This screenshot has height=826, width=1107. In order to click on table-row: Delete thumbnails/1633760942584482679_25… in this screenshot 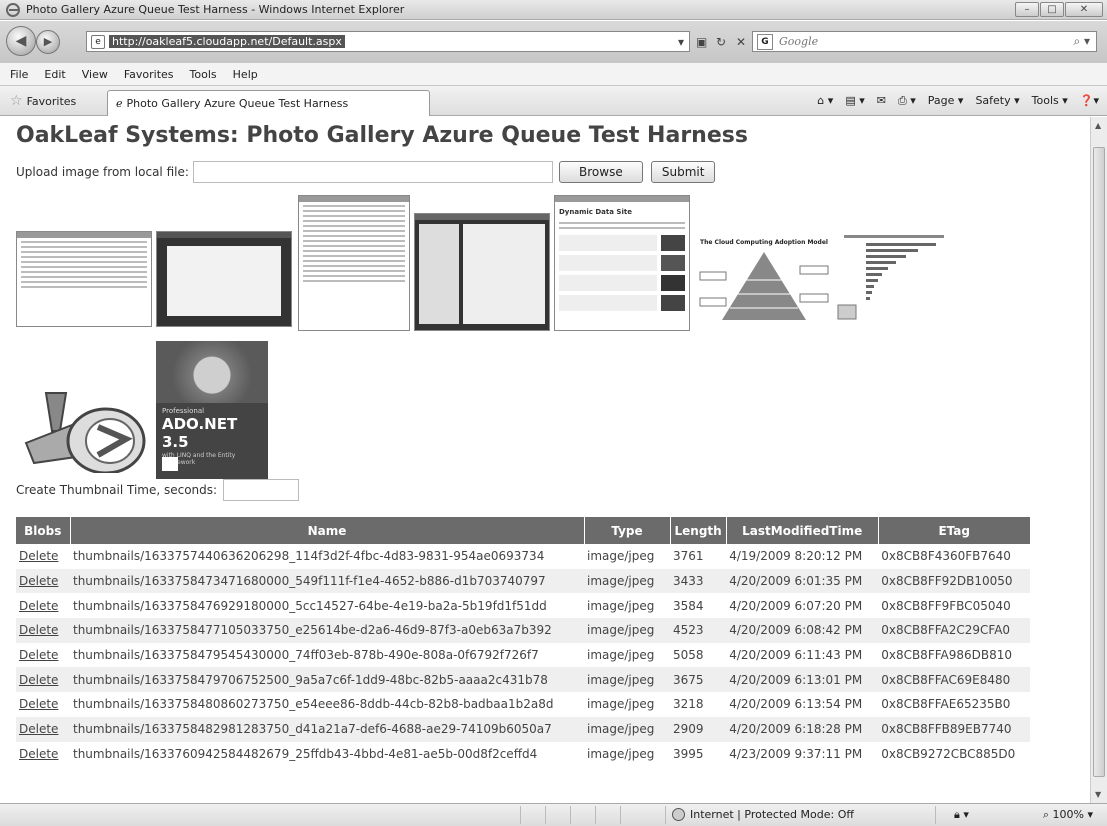, I will do `click(523, 754)`.